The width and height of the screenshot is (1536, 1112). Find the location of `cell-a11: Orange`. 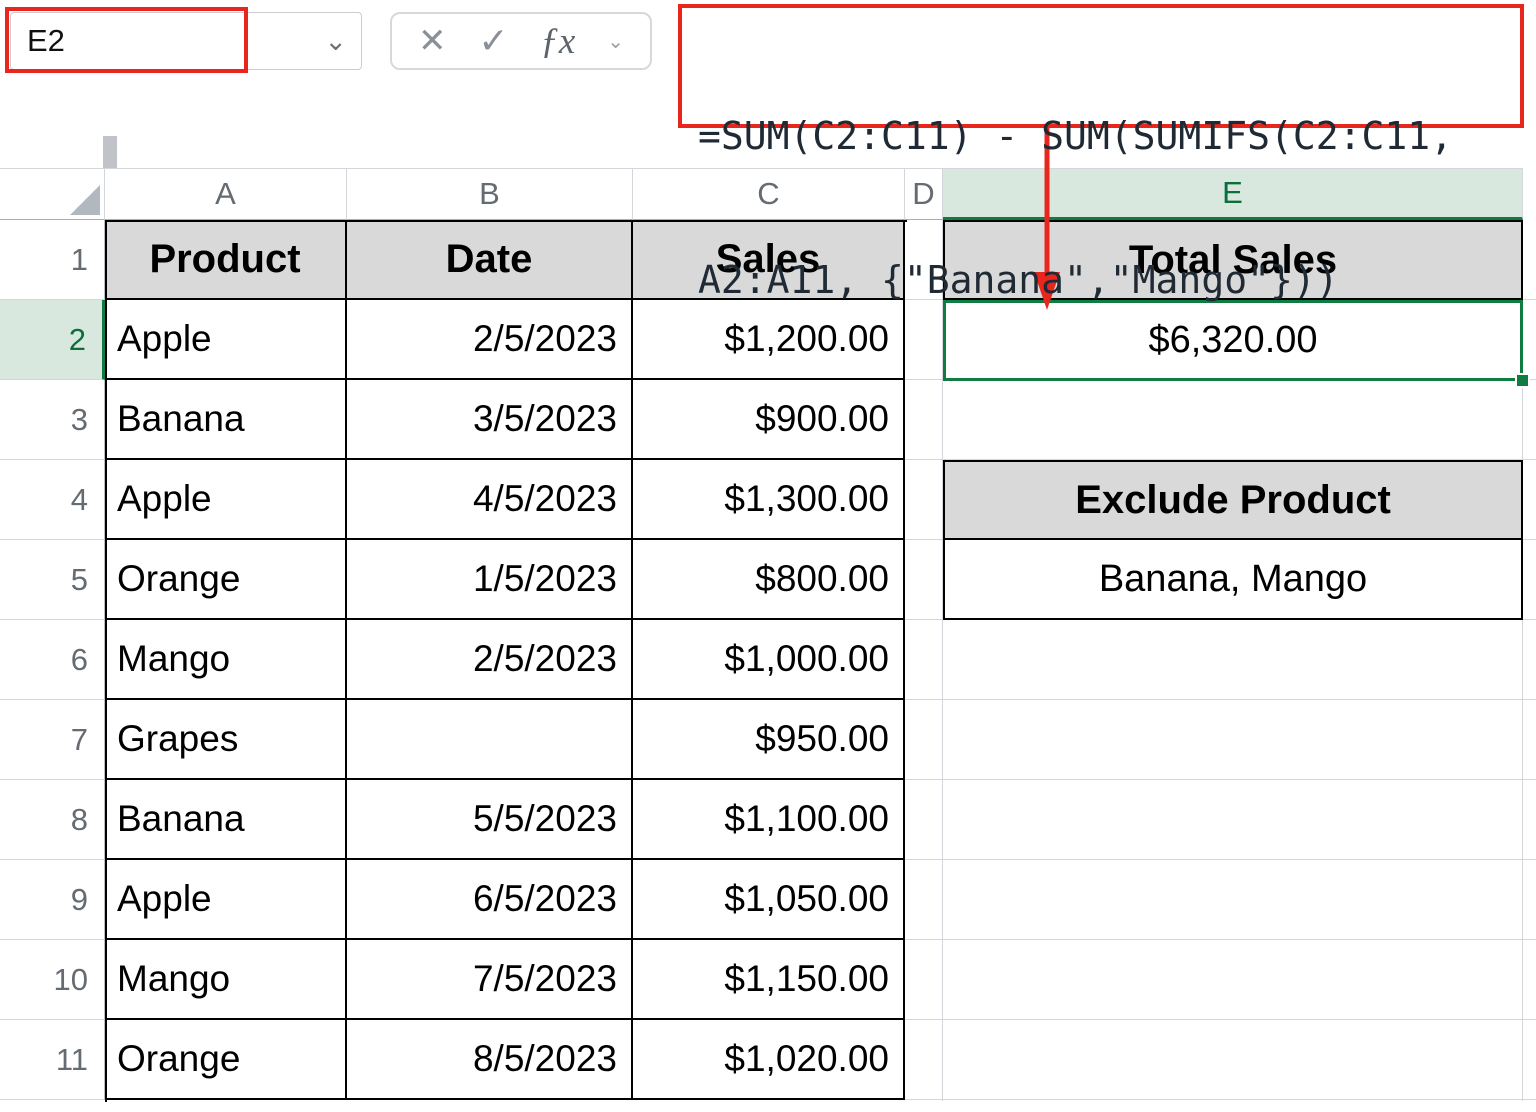

cell-a11: Orange is located at coordinates (226, 1060).